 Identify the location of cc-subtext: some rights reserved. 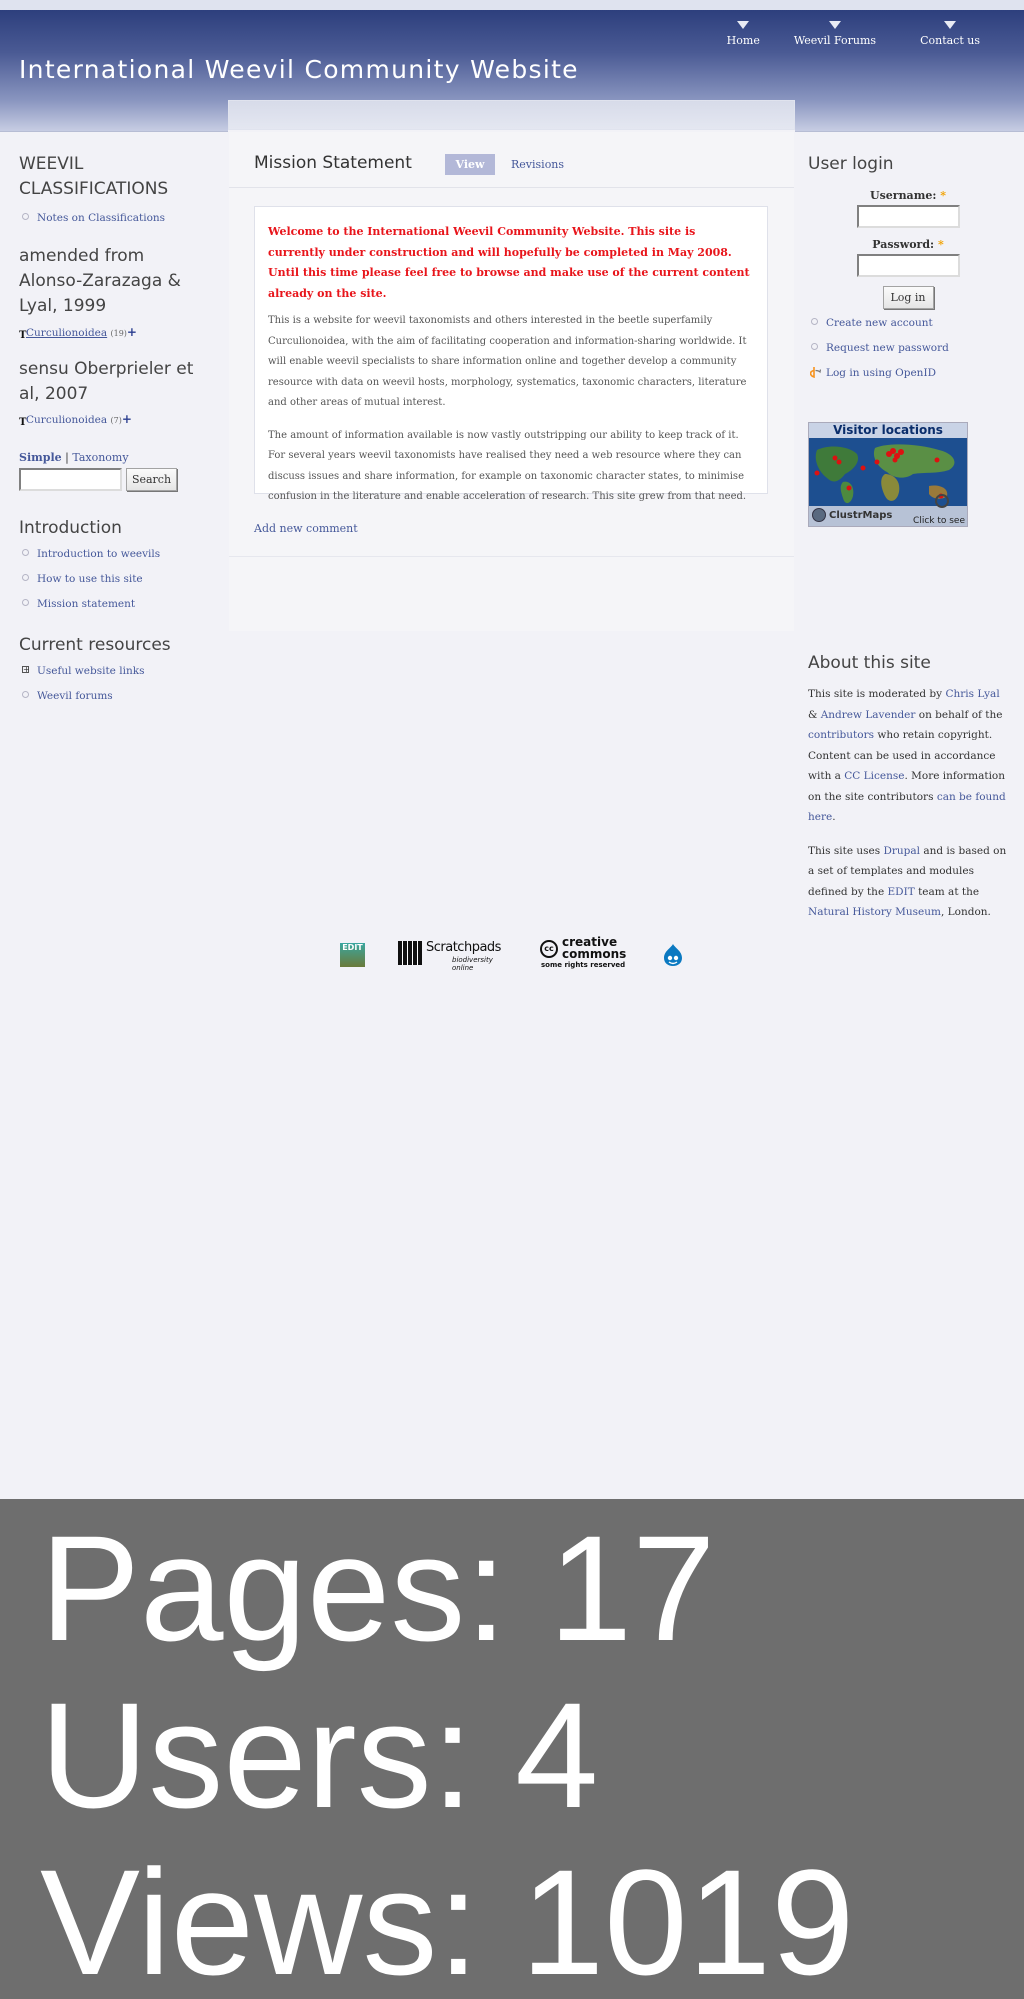
(583, 965).